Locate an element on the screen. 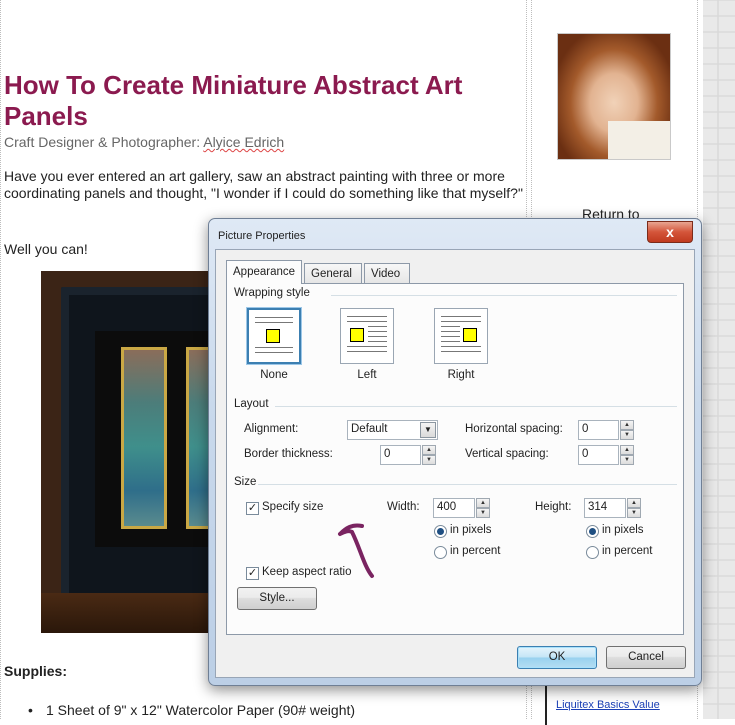 Image resolution: width=735 pixels, height=725 pixels. supplies-heading: Supplies: is located at coordinates (36, 671).